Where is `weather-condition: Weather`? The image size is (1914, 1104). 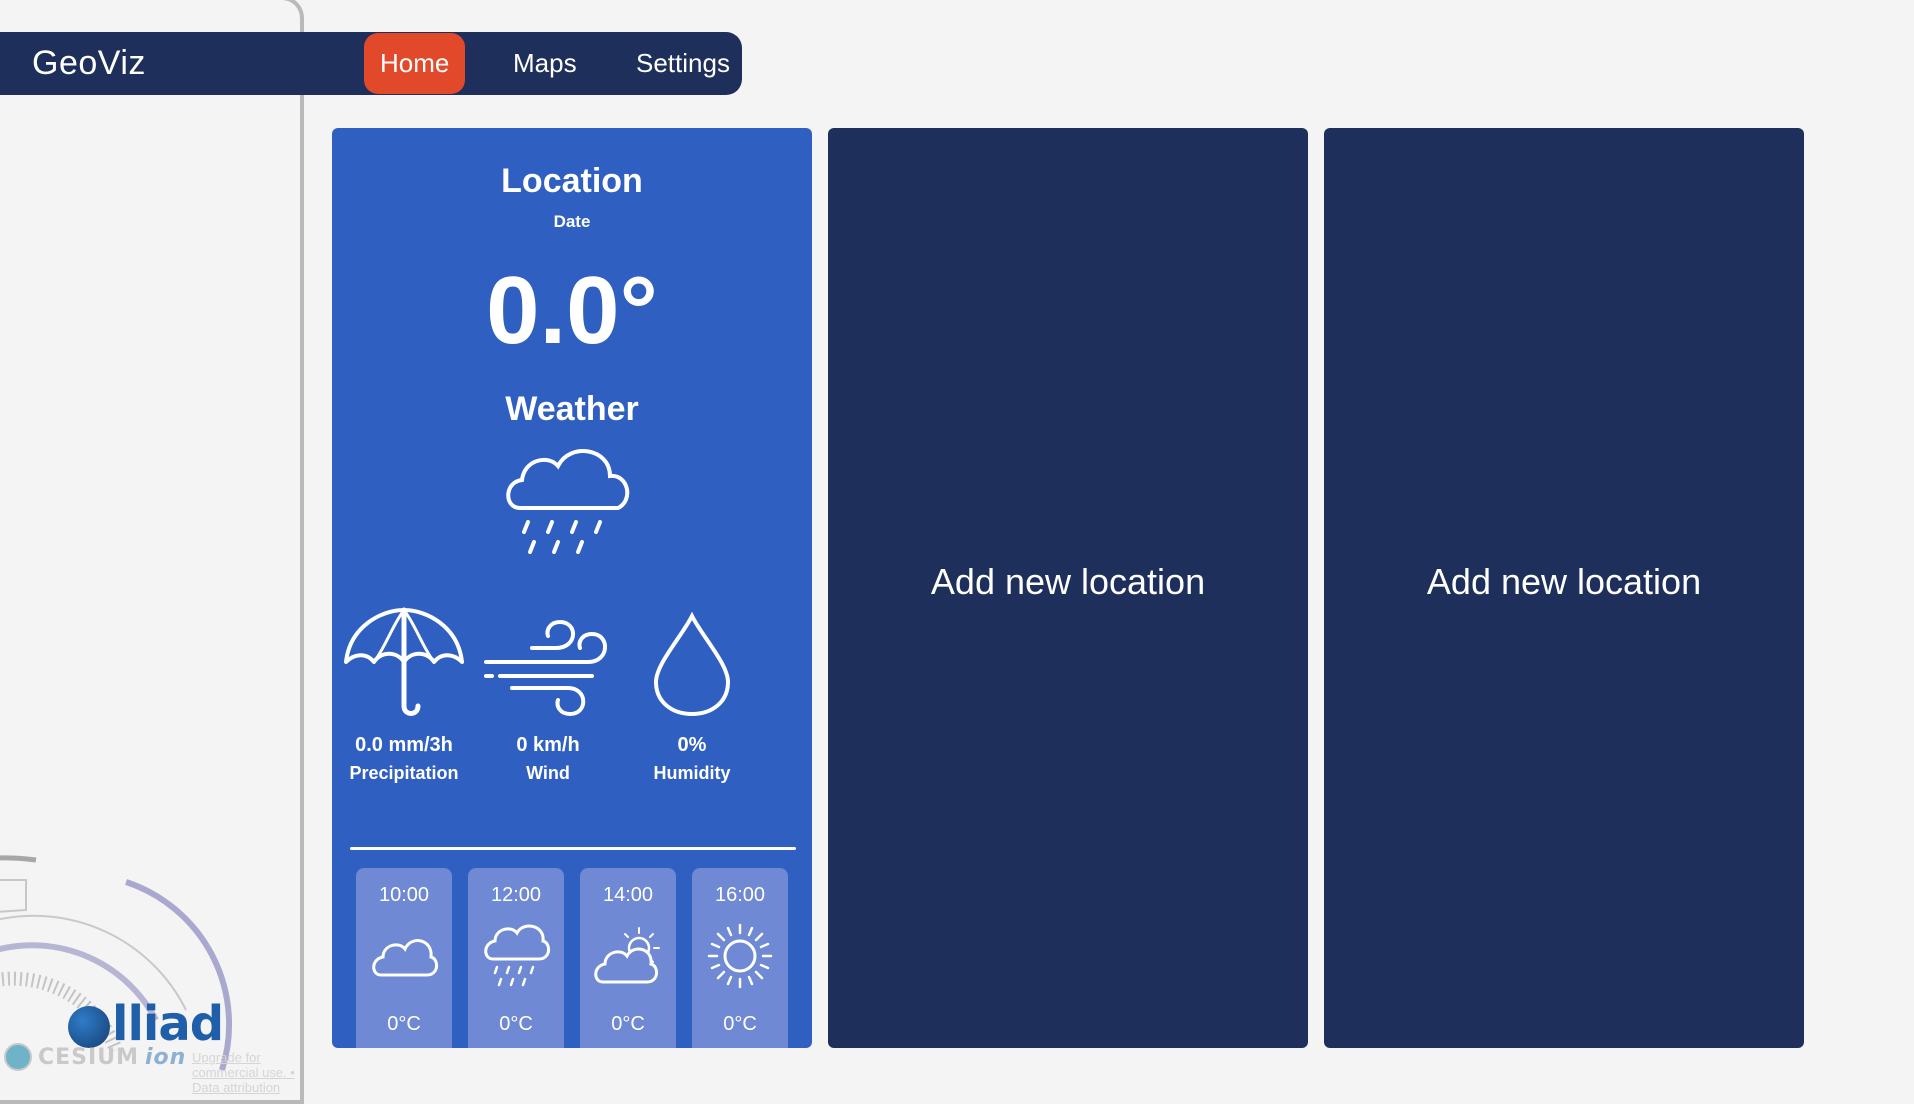
weather-condition: Weather is located at coordinates (572, 409).